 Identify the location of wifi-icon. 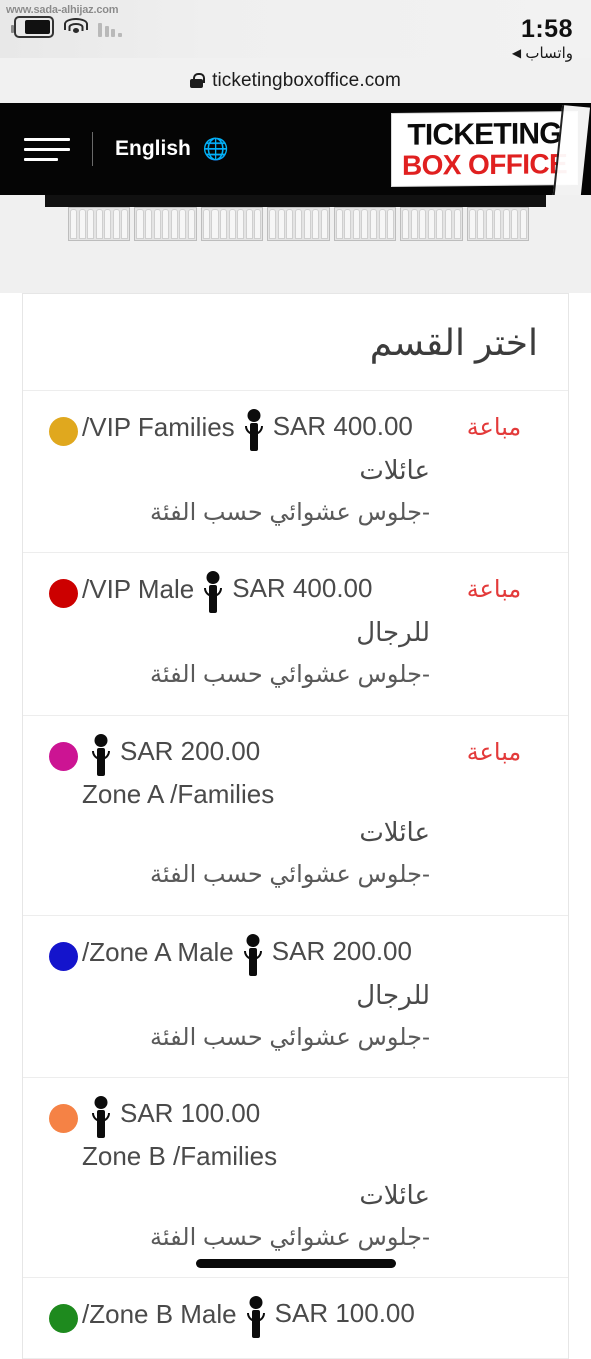
(76, 27).